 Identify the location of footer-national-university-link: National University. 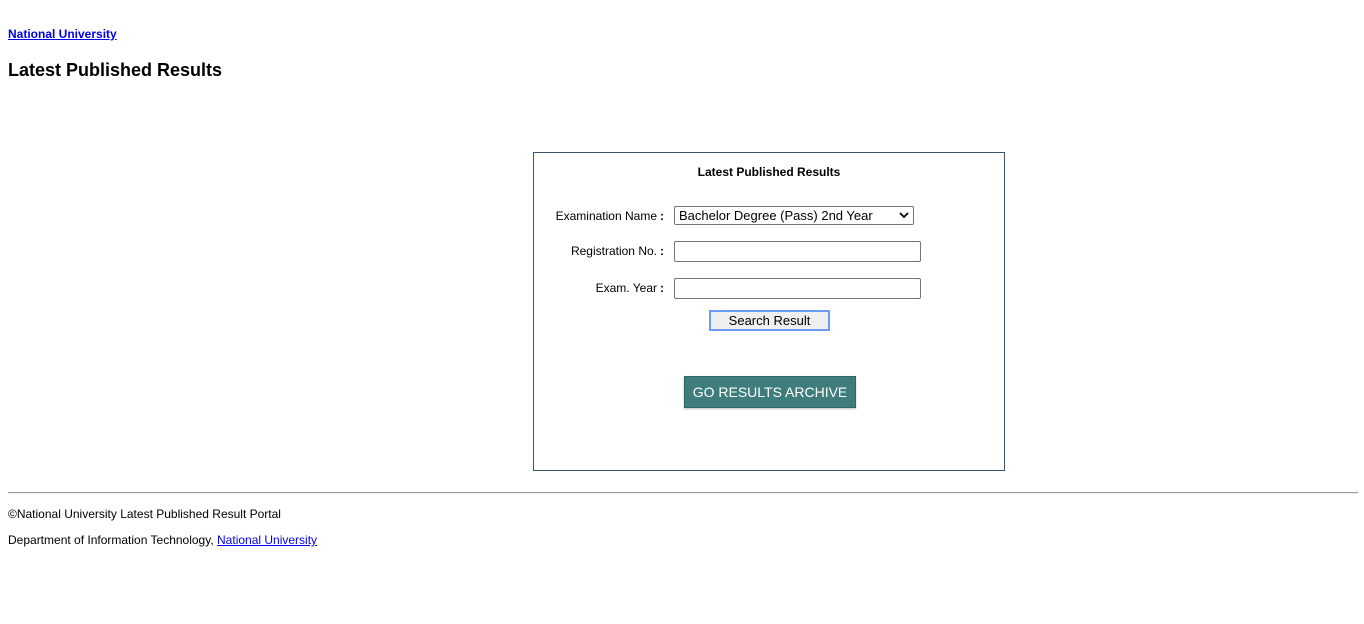
(267, 540).